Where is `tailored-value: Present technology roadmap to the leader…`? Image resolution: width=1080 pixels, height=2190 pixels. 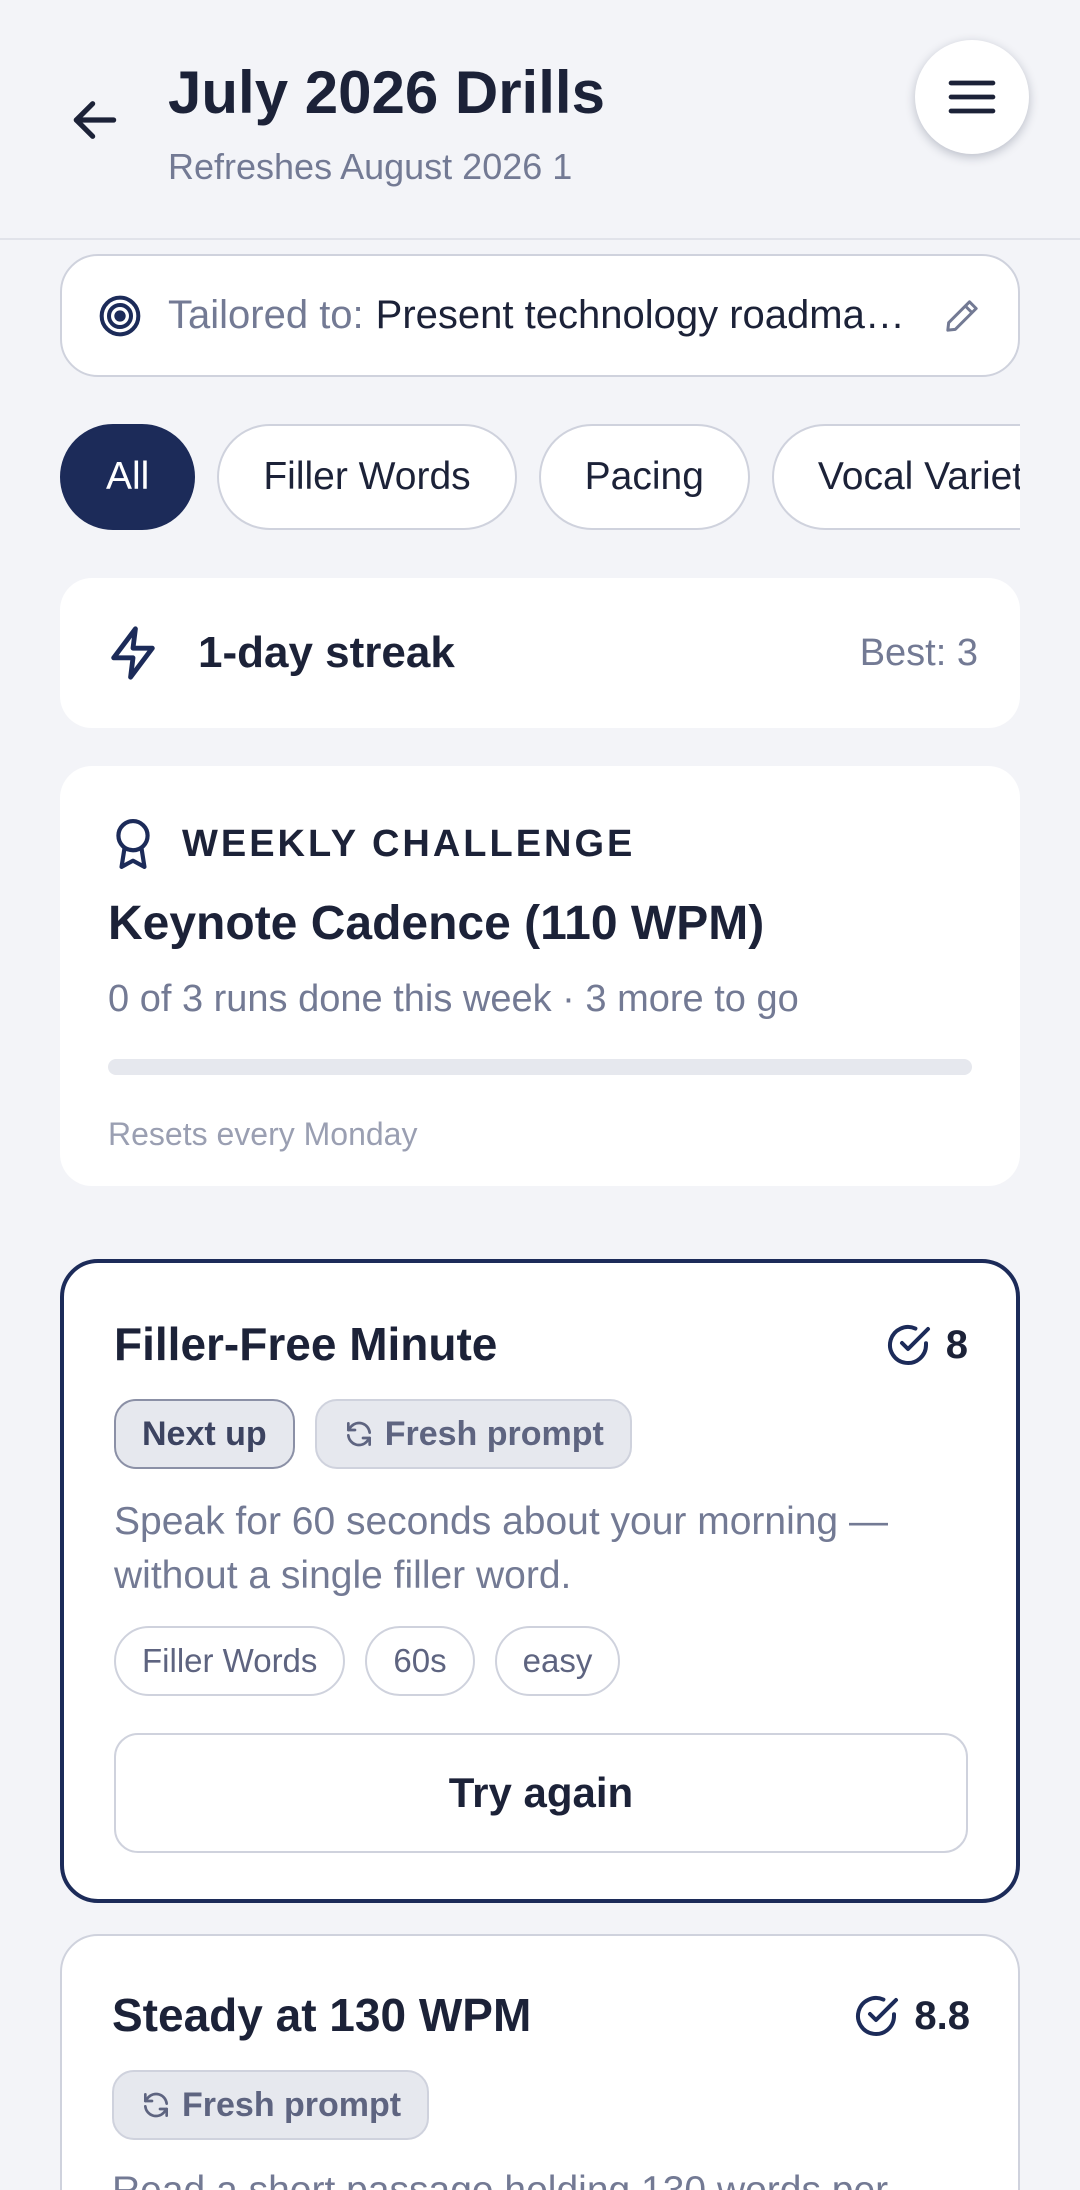
tailored-value: Present technology roadmap to the leader… is located at coordinates (648, 315).